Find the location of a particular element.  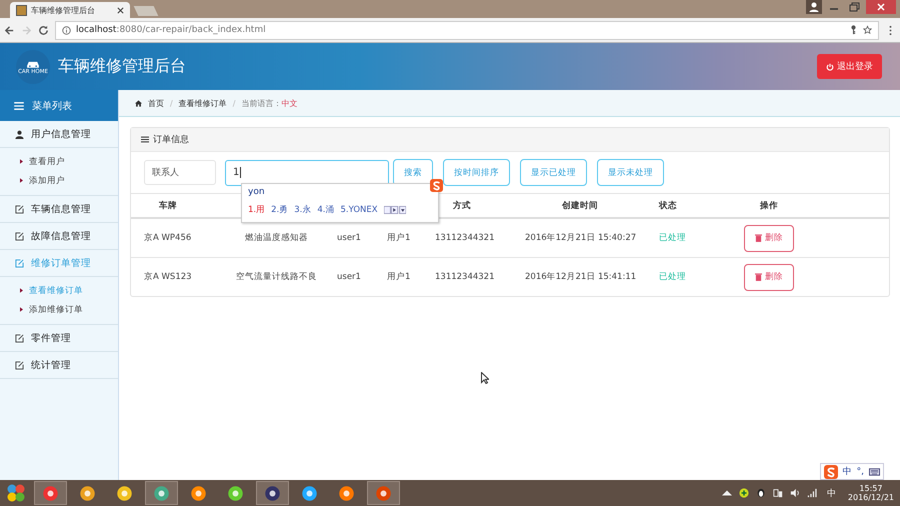

start-button is located at coordinates (16, 493).